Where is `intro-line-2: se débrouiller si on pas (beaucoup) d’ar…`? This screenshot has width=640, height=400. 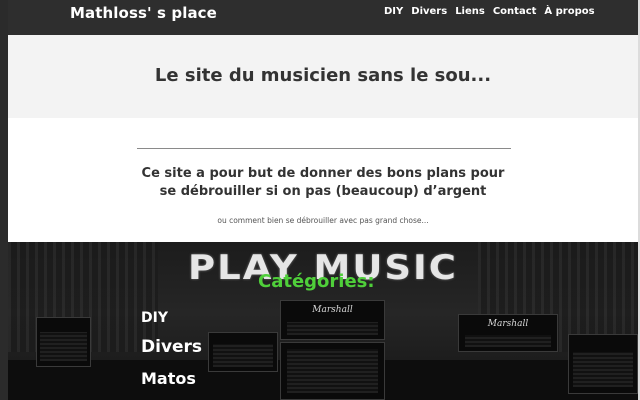
intro-line-2: se débrouiller si on pas (beaucoup) d’ar… is located at coordinates (323, 191).